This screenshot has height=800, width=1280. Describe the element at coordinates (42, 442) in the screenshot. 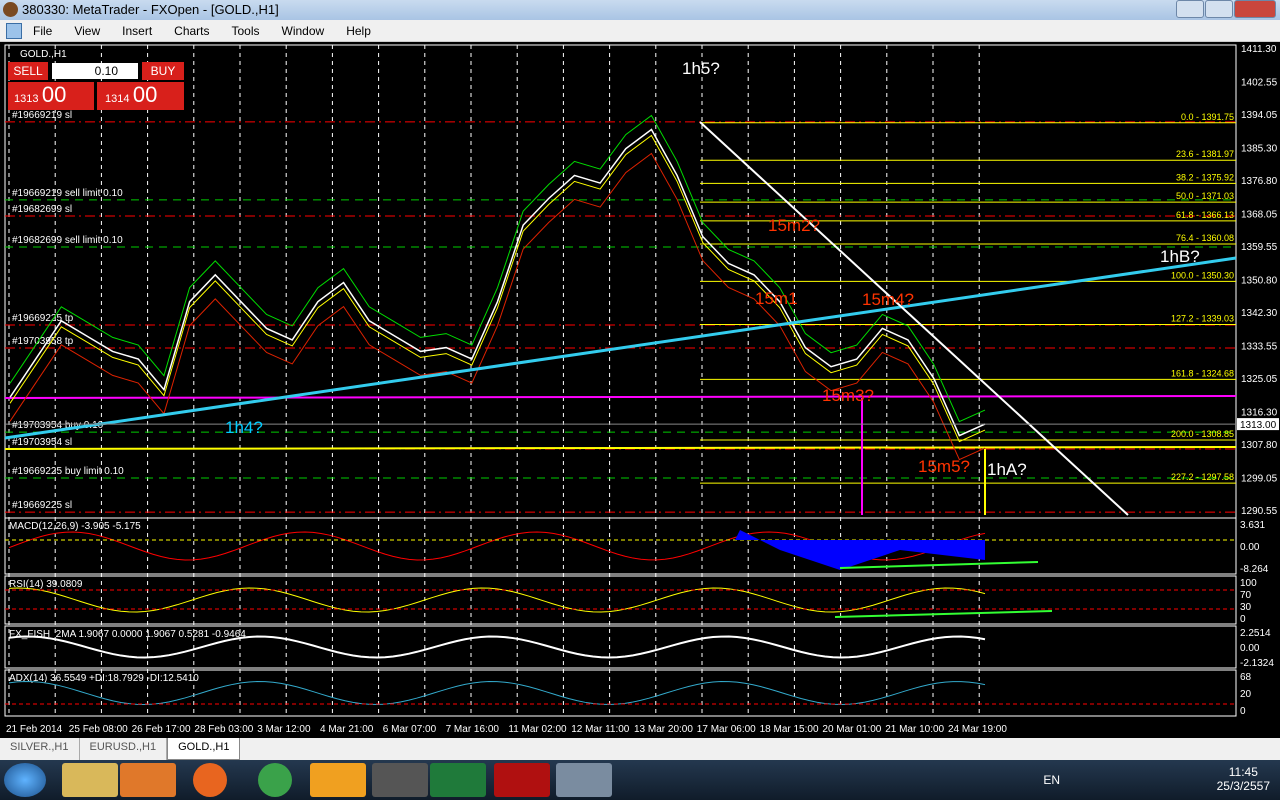

I see `order-label: #19703954 sl` at that location.